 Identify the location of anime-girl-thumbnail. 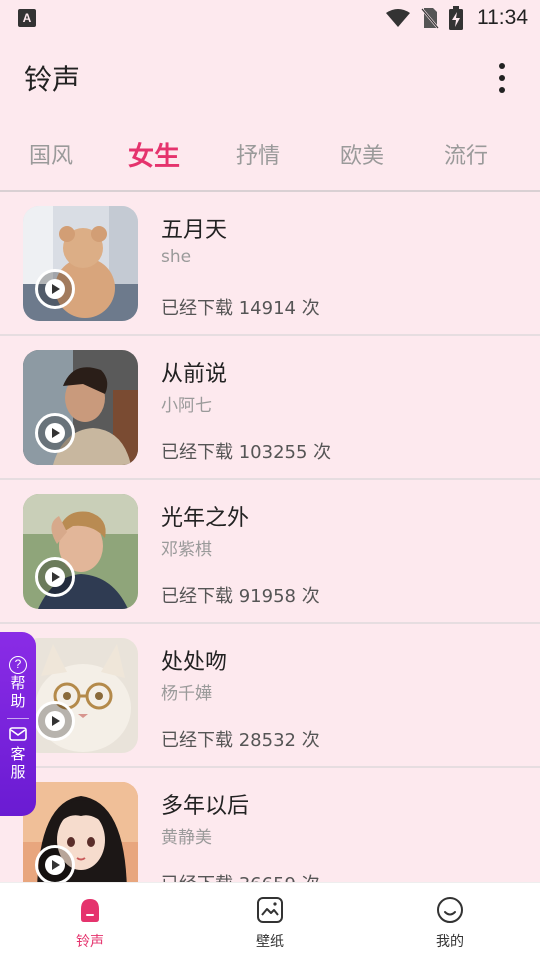
(80, 839).